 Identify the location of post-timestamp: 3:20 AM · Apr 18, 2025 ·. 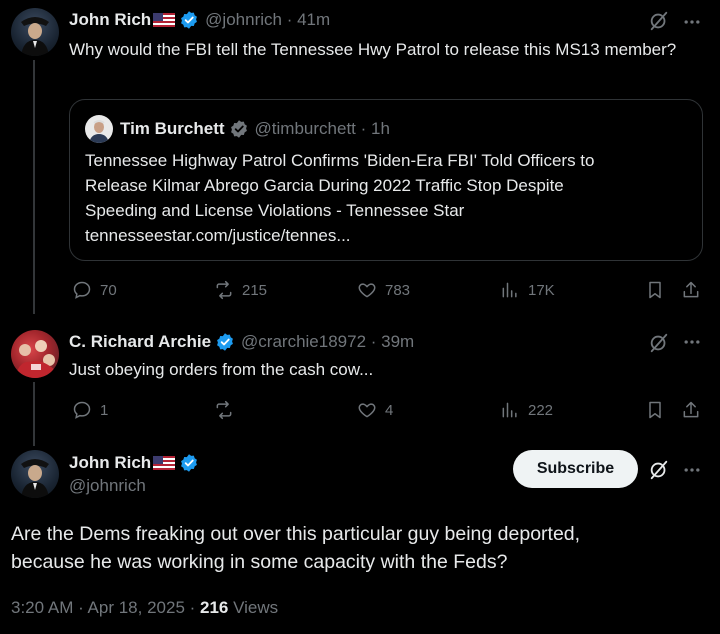
(105, 607).